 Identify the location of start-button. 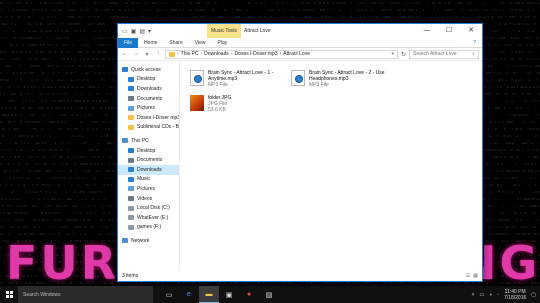
(9, 294).